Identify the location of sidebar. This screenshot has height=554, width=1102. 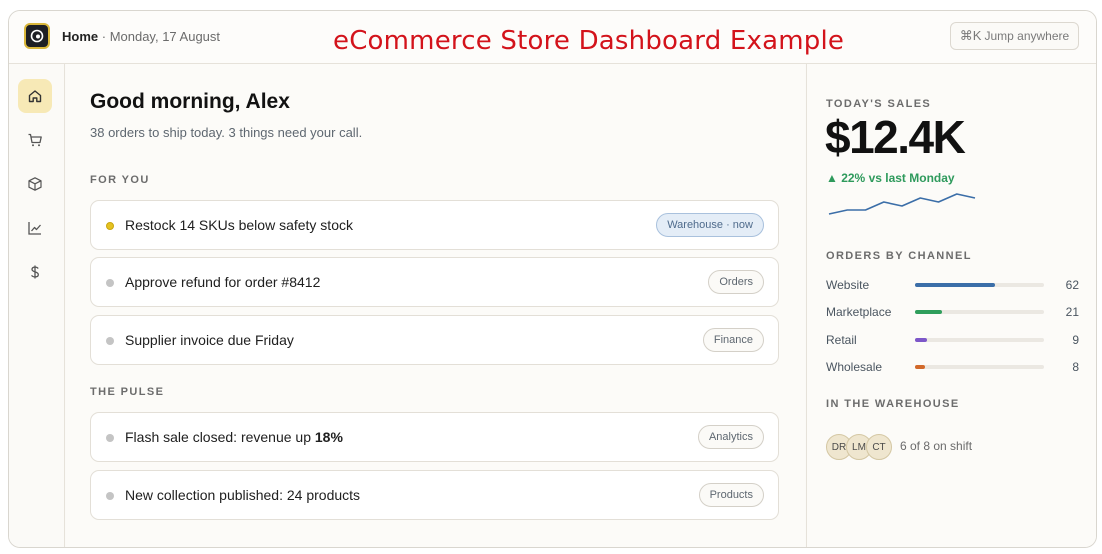
(37, 305).